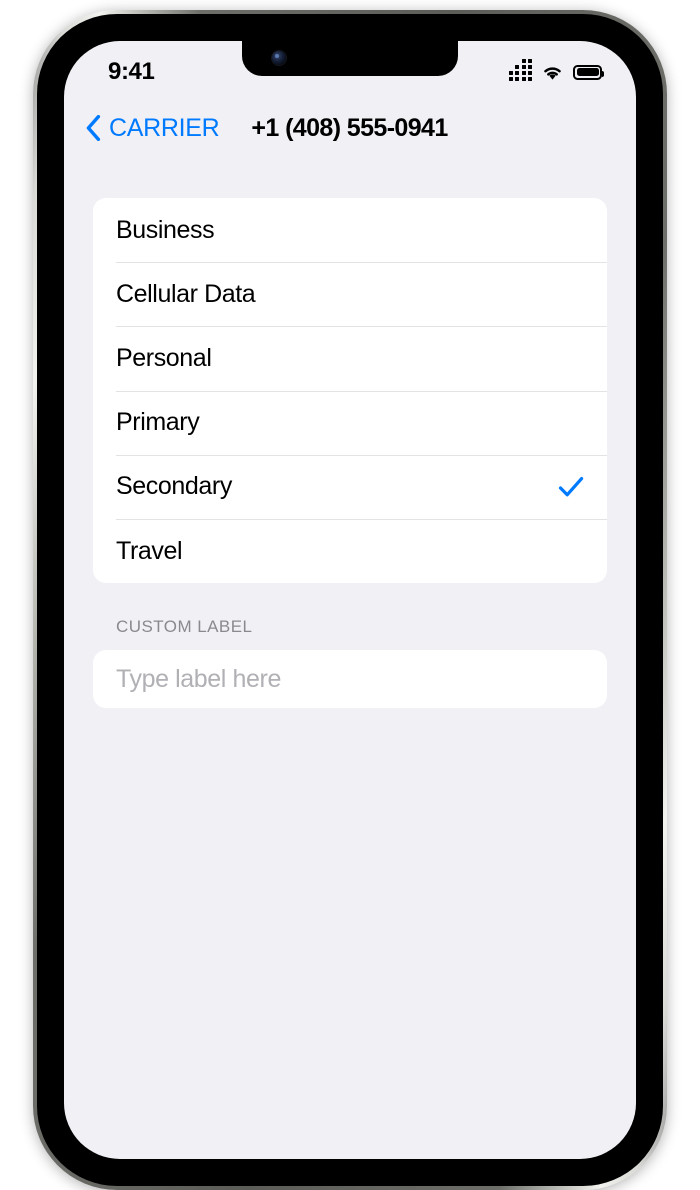  Describe the element at coordinates (571, 486) in the screenshot. I see `checkmark-icon` at that location.